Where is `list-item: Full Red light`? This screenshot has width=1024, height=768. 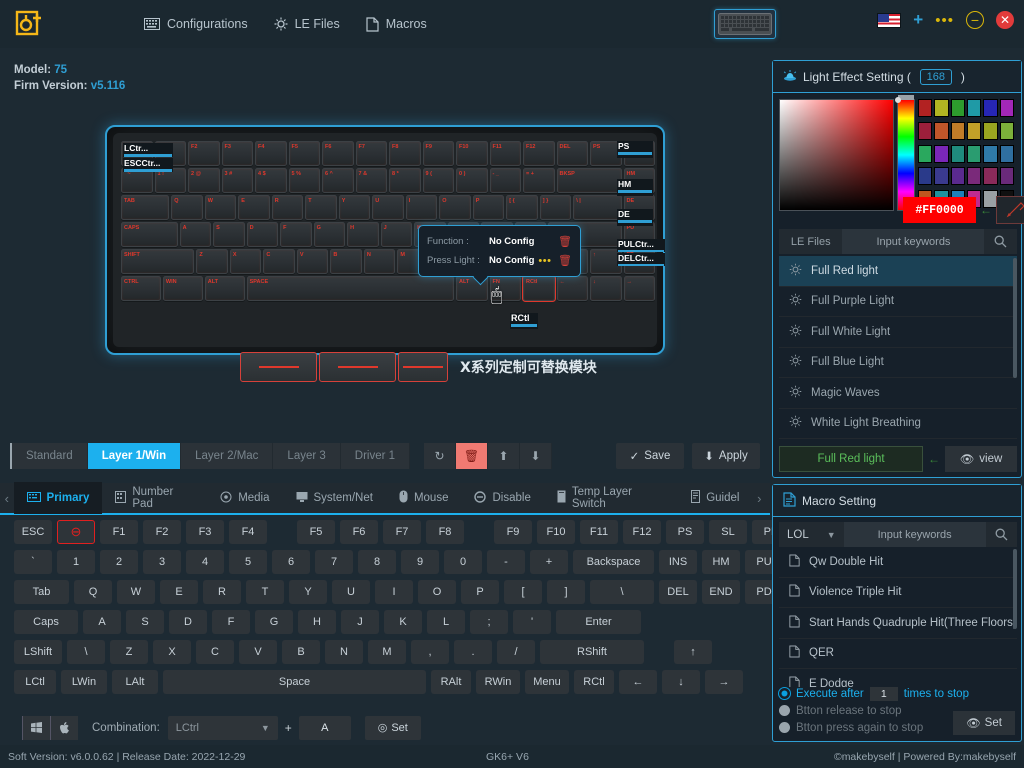
list-item: Full Red light is located at coordinates (898, 271).